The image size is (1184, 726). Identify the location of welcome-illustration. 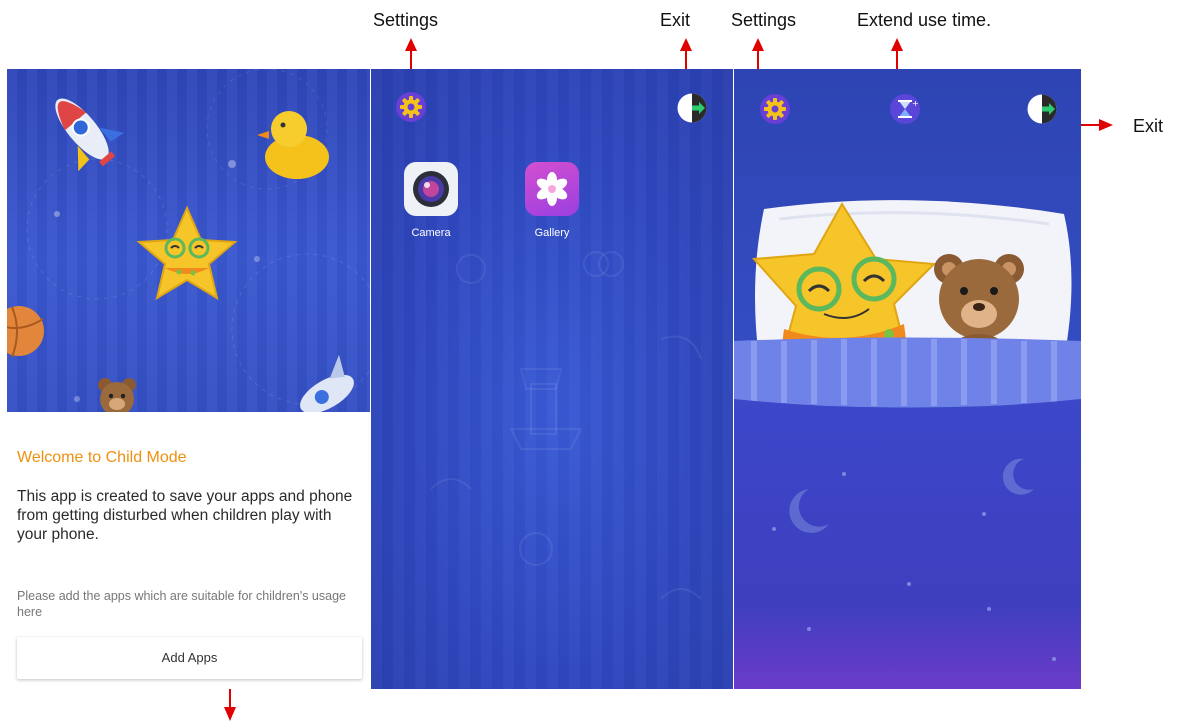
(188, 242).